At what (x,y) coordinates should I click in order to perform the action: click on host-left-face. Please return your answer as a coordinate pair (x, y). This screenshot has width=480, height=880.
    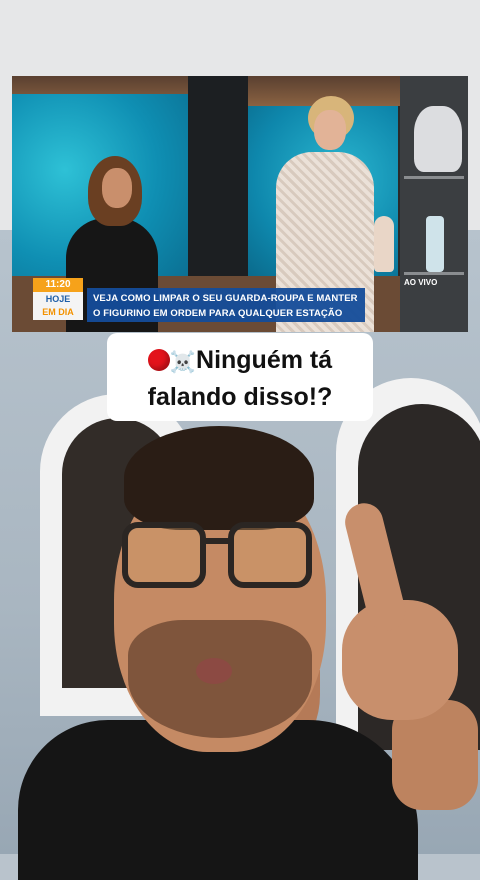
    Looking at the image, I should click on (117, 188).